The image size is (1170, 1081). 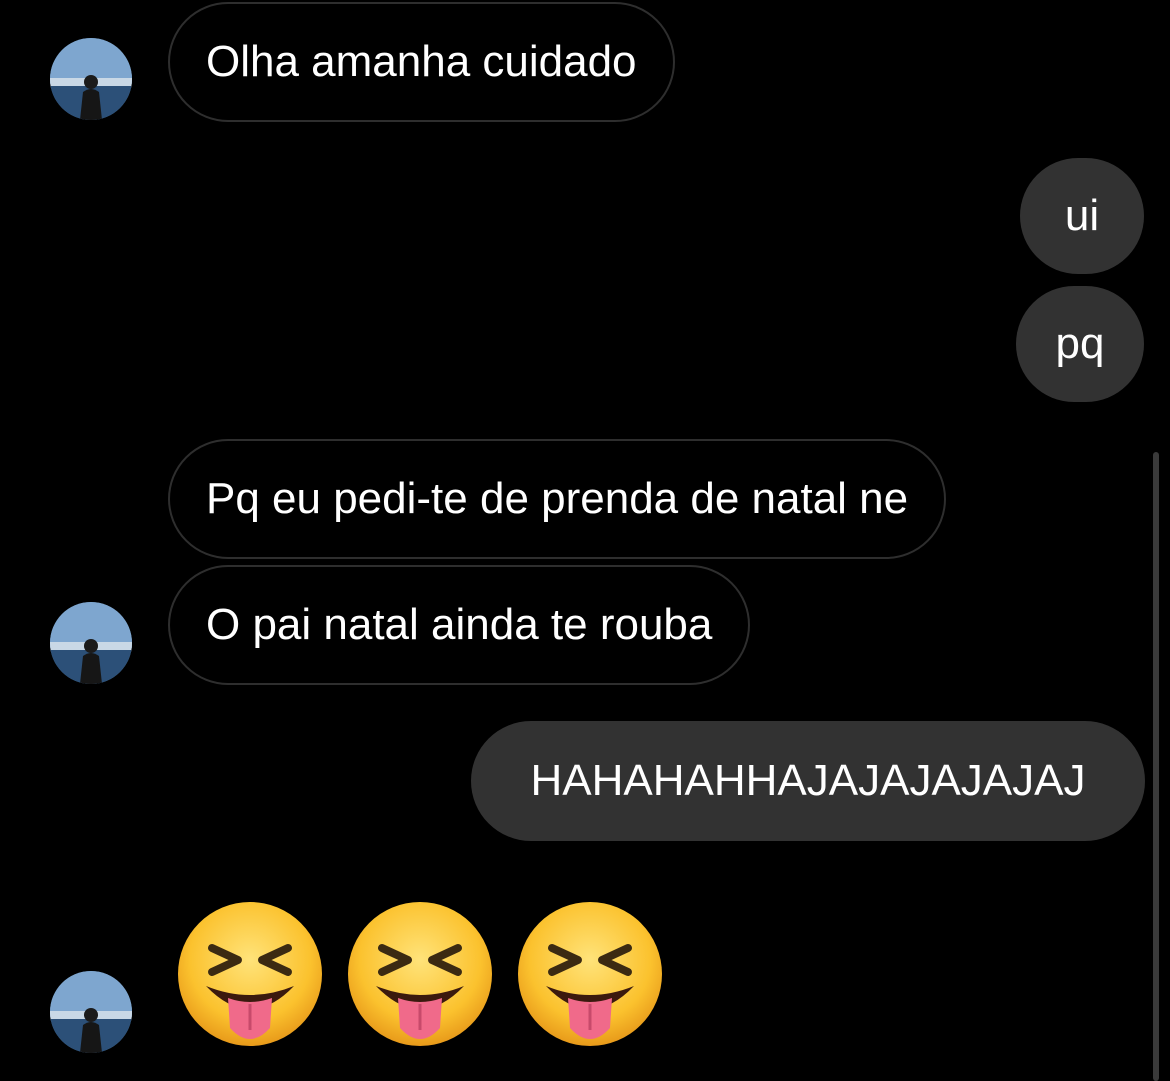 I want to click on emoji-message, so click(x=420, y=974).